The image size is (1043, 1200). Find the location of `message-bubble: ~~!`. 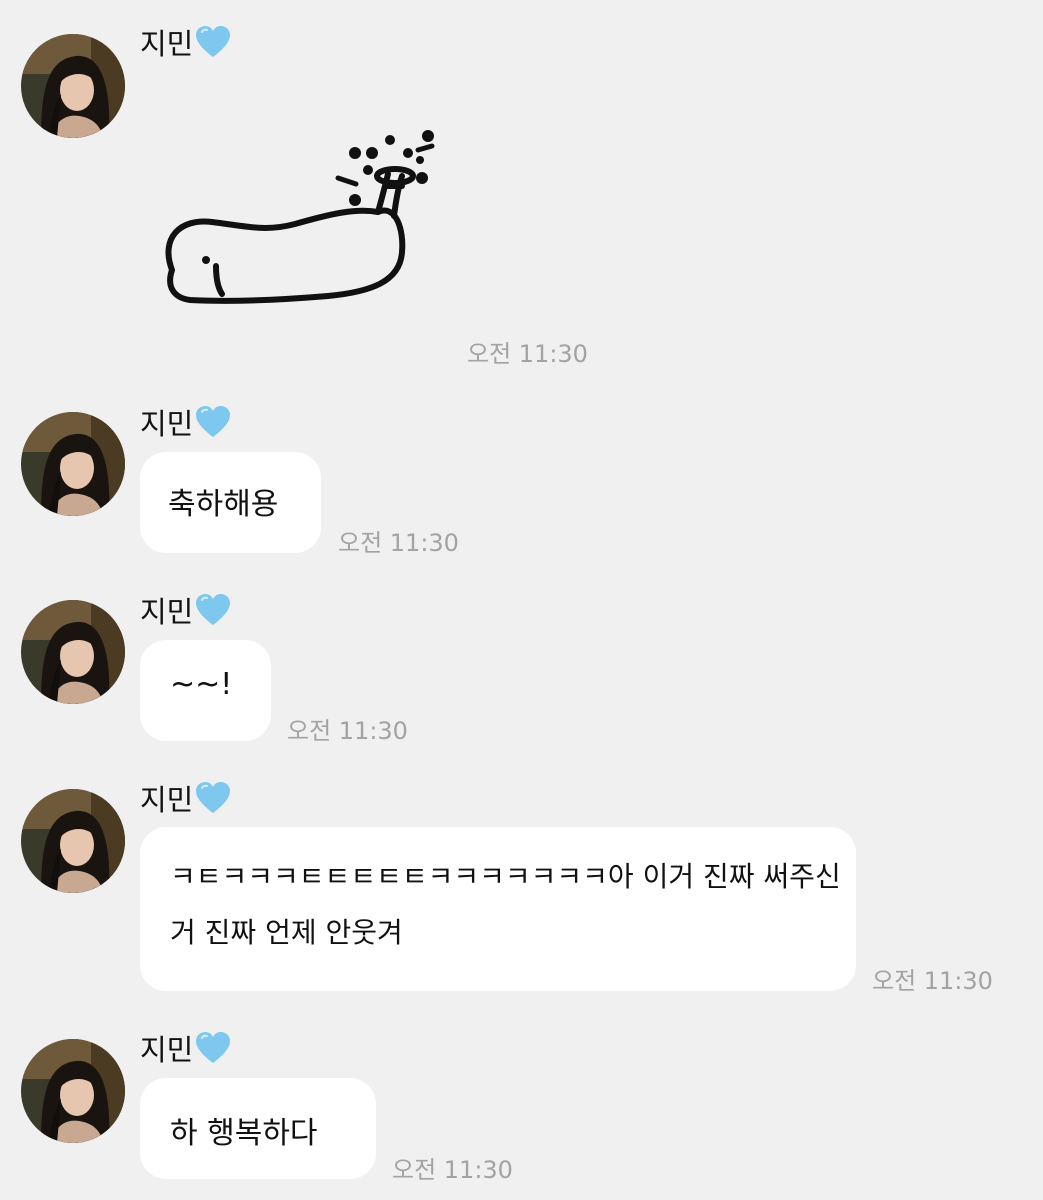

message-bubble: ~~! is located at coordinates (205, 690).